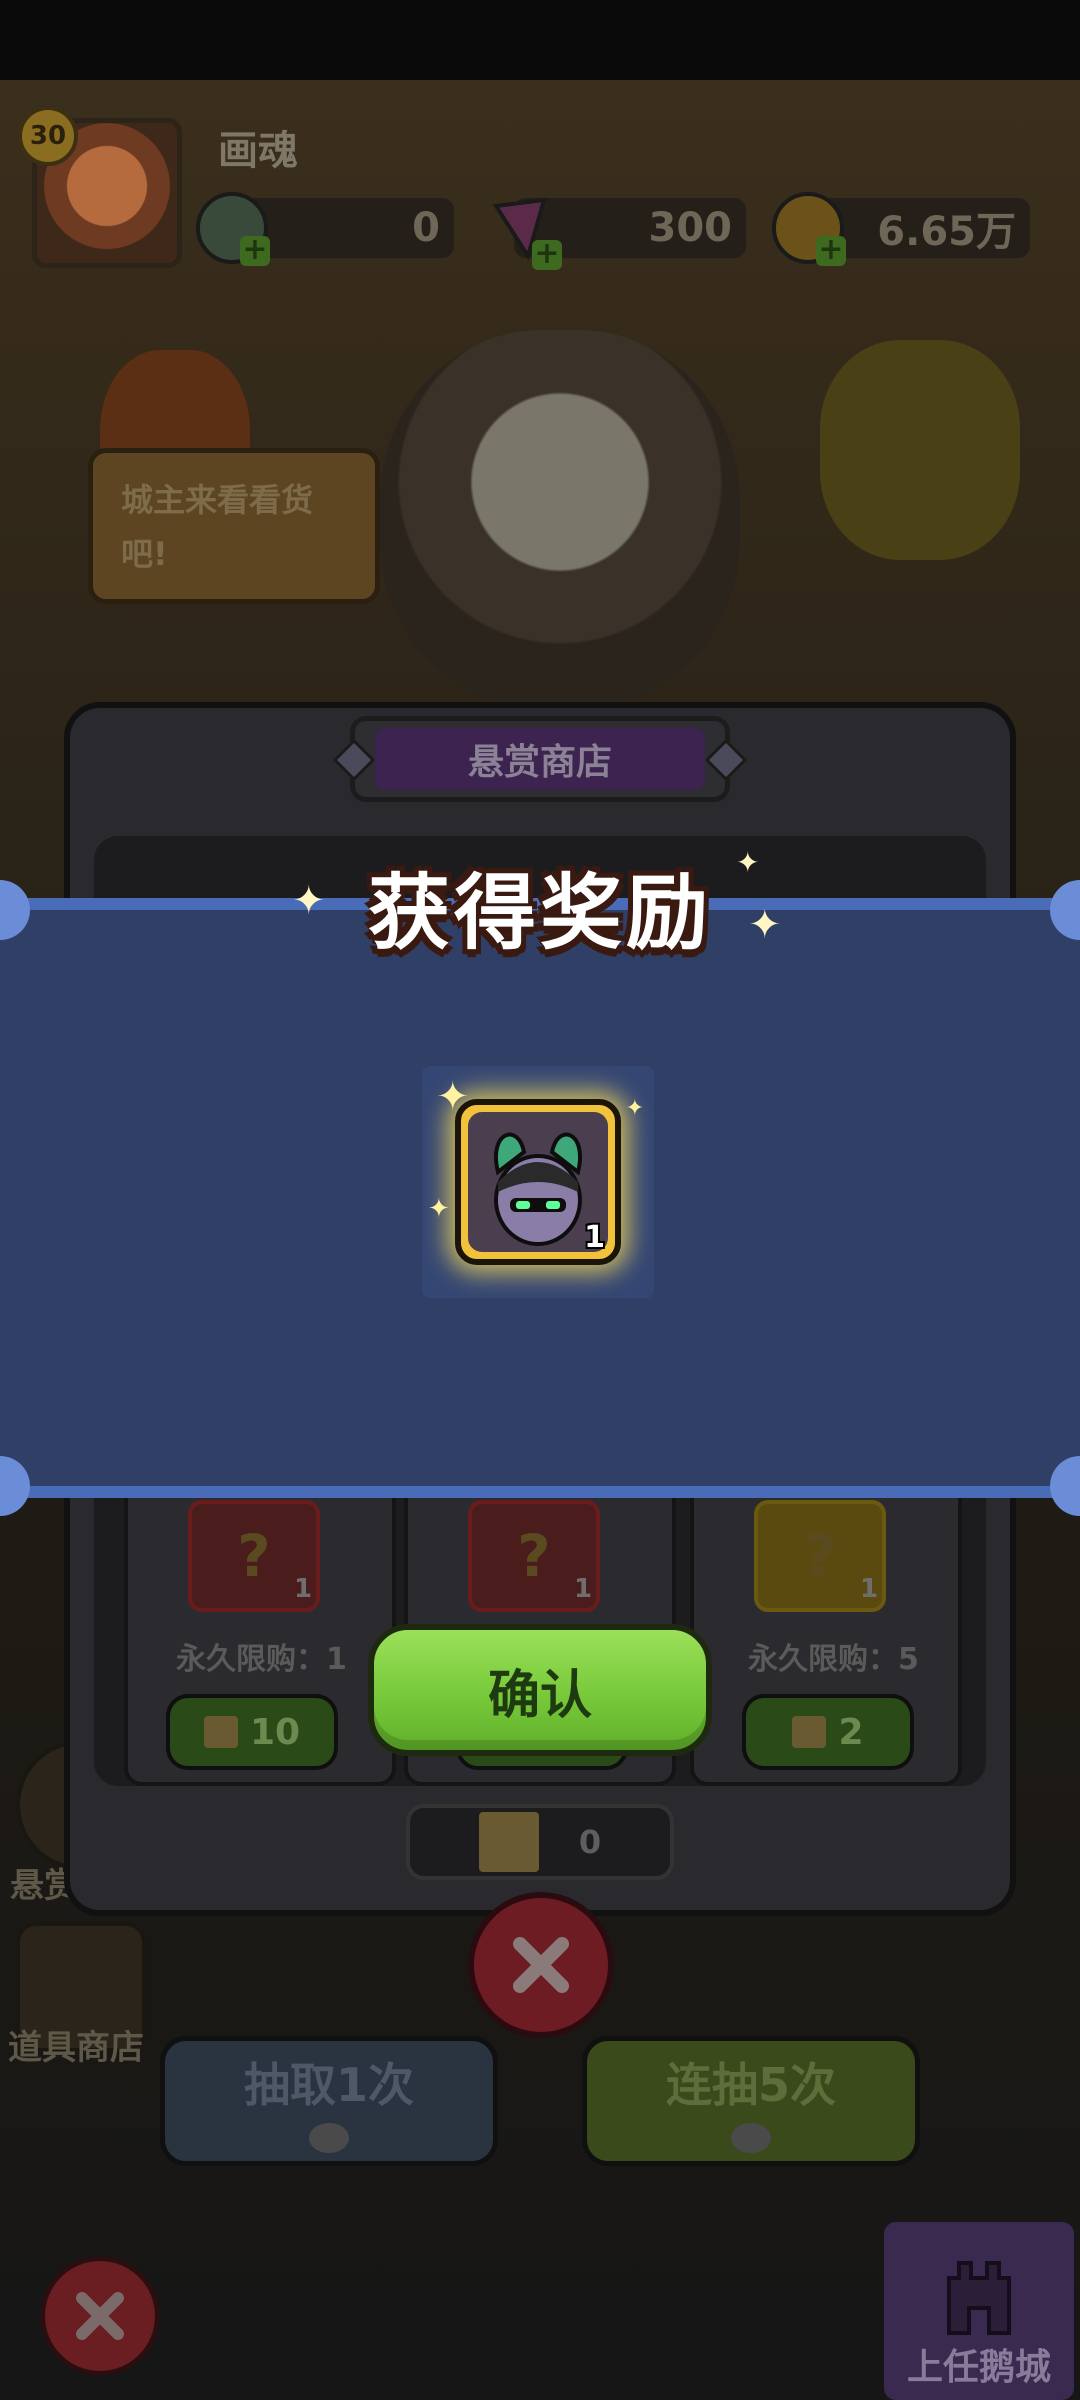  I want to click on appoint-city-label: 上任鹅城, so click(978, 2367).